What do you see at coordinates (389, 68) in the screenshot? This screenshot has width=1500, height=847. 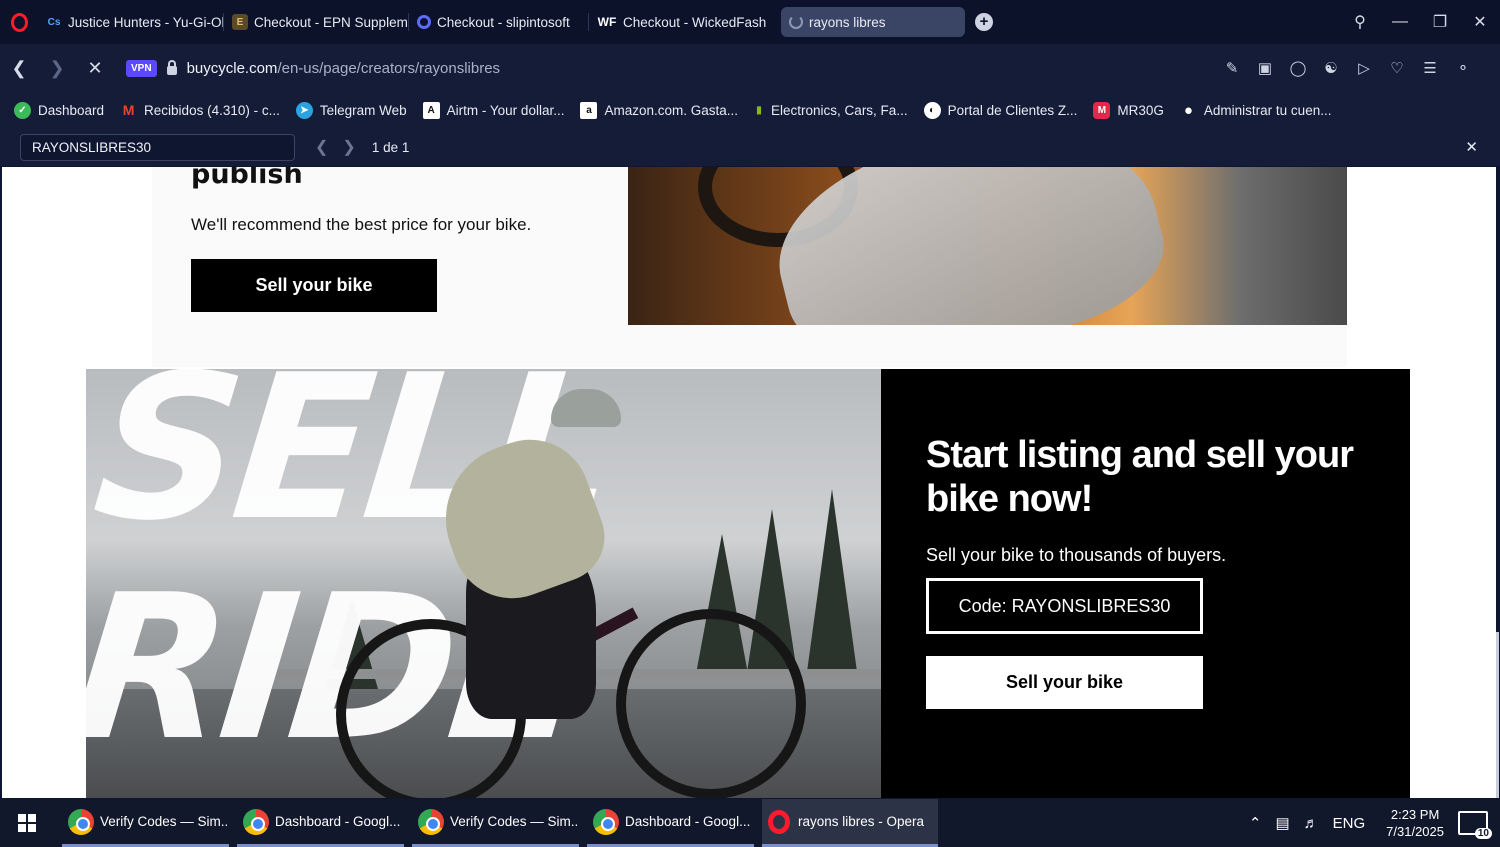 I see `url-path: /en-us/page/creators/rayonslibres` at bounding box center [389, 68].